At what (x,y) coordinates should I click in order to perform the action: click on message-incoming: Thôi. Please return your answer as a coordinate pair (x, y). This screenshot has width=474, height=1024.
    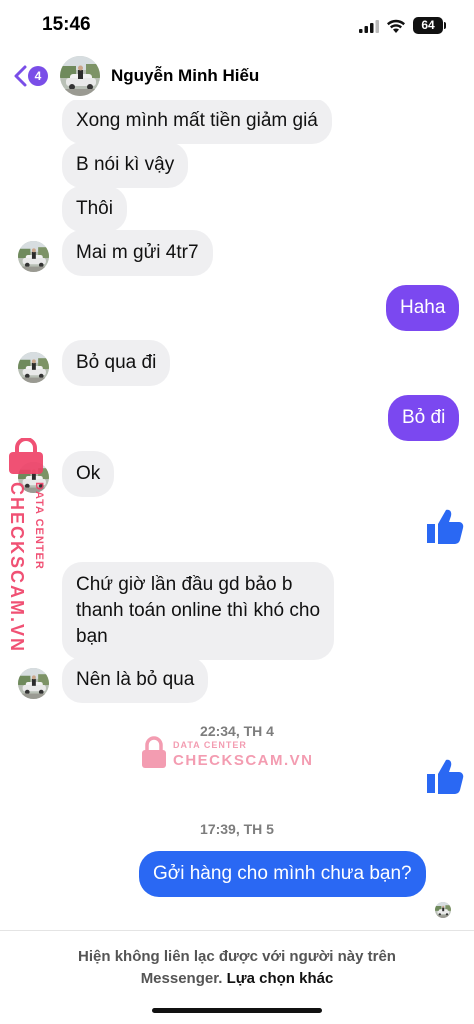
    Looking at the image, I should click on (94, 209).